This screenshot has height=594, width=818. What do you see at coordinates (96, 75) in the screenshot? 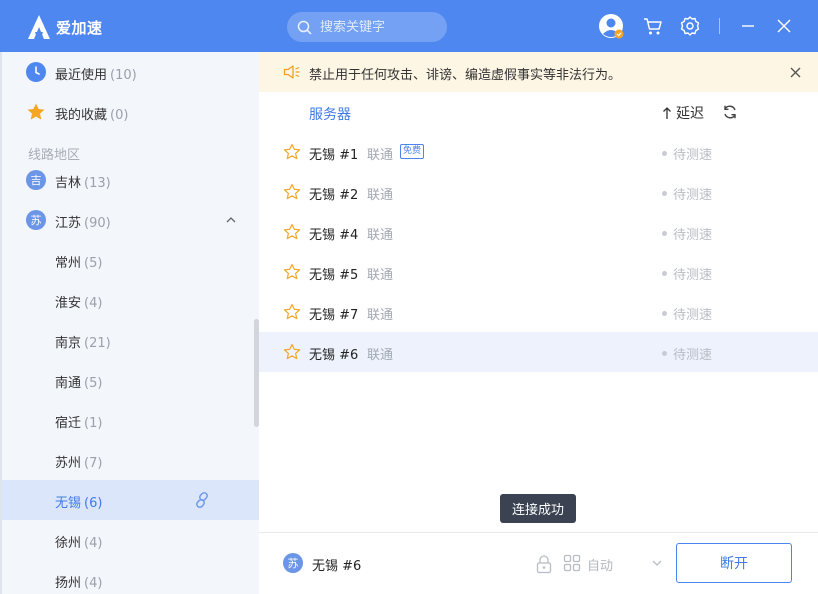
I see `sidebar-item-label: 最近使用 (10)` at bounding box center [96, 75].